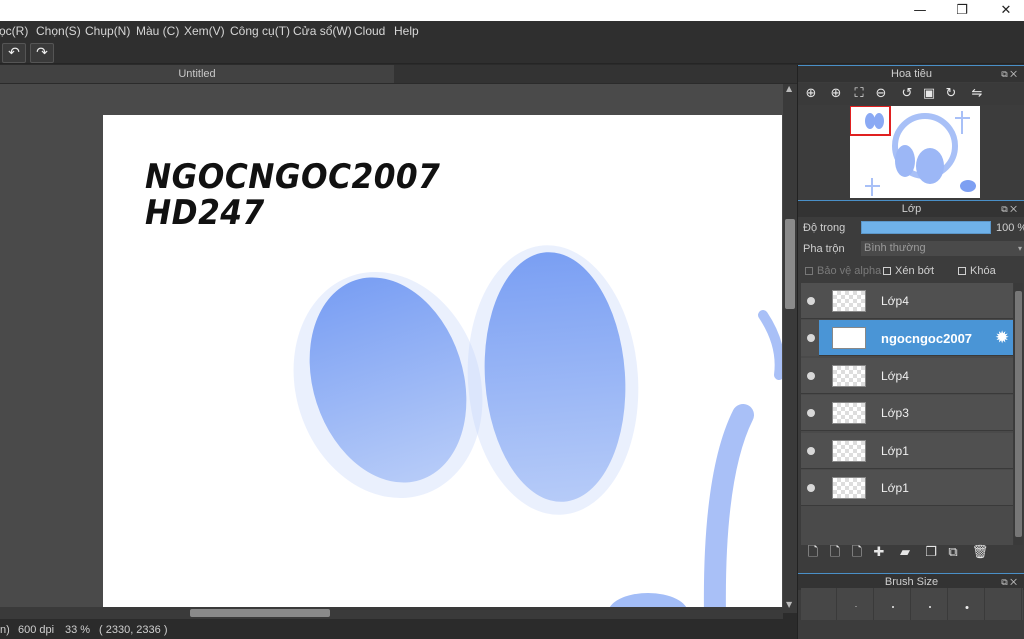  I want to click on canvas-vertical-scroll-thumb, so click(790, 264).